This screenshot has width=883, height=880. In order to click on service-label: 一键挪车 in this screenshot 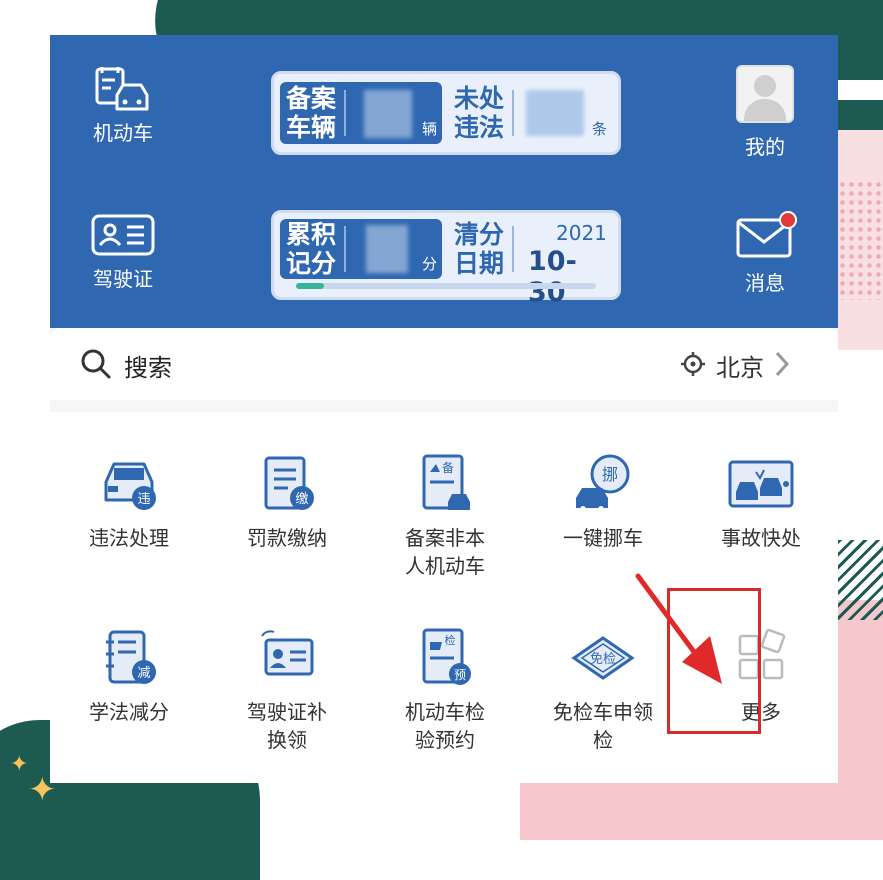, I will do `click(603, 538)`.